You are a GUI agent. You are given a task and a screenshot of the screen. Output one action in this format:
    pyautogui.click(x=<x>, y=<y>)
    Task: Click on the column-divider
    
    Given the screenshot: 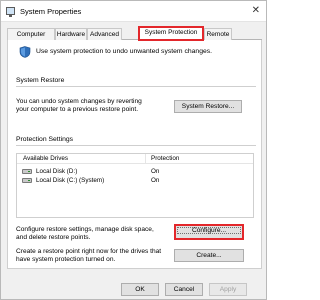 What is the action you would take?
    pyautogui.click(x=145, y=159)
    